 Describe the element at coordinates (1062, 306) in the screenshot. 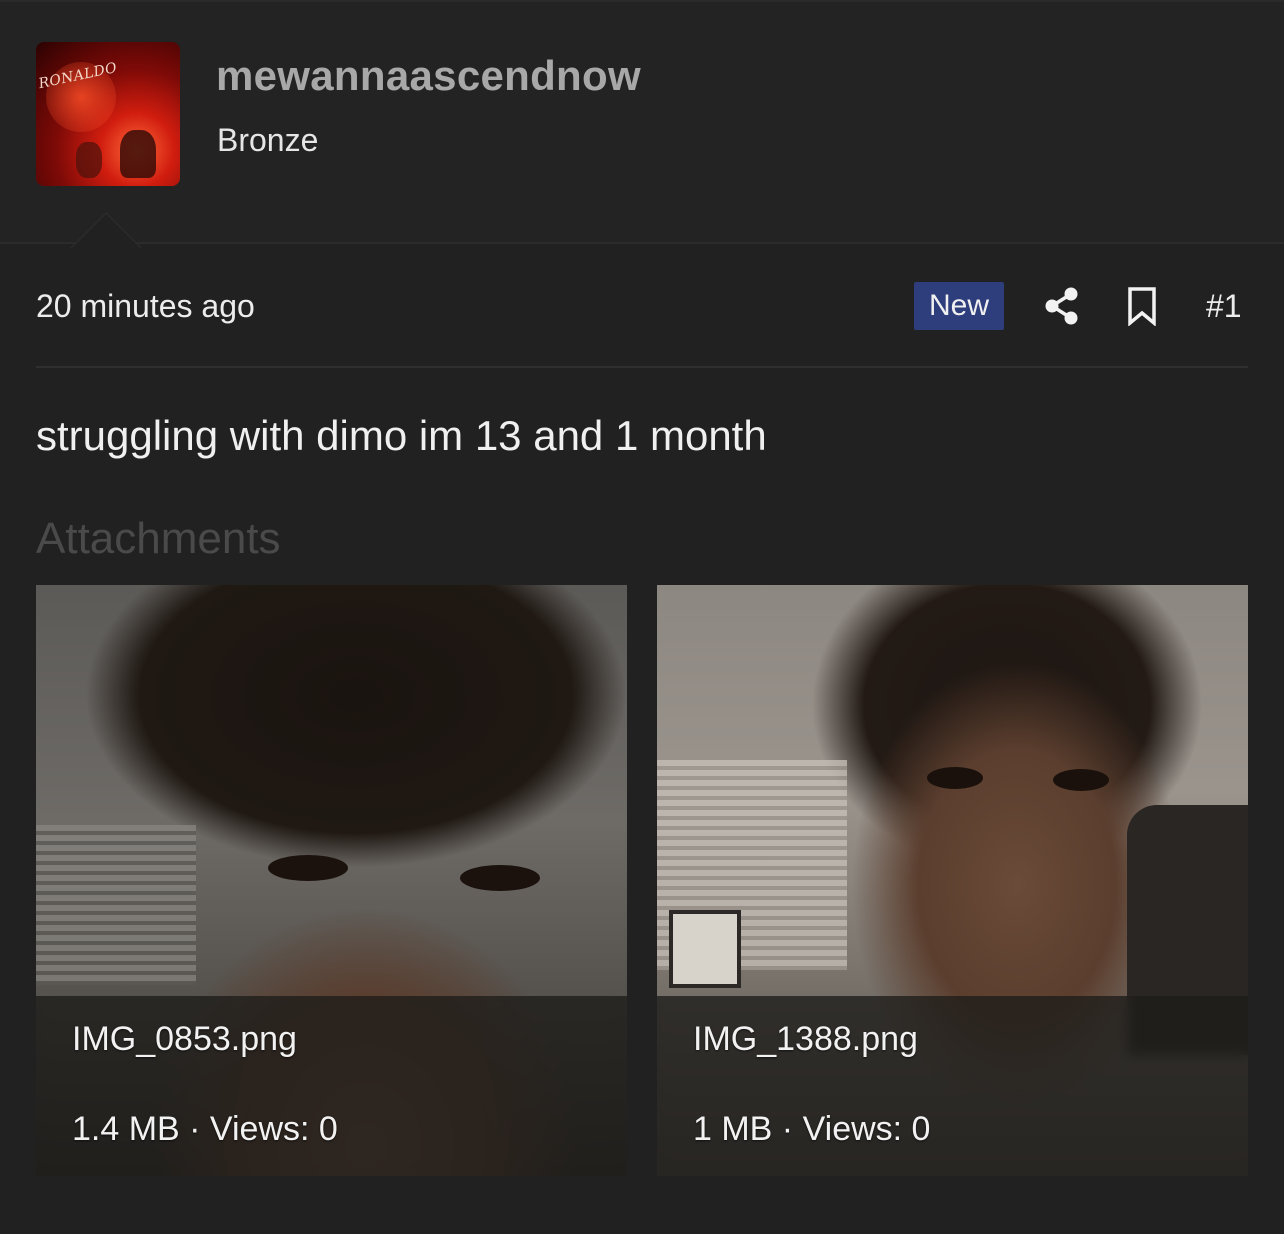

I see `share-icon` at that location.